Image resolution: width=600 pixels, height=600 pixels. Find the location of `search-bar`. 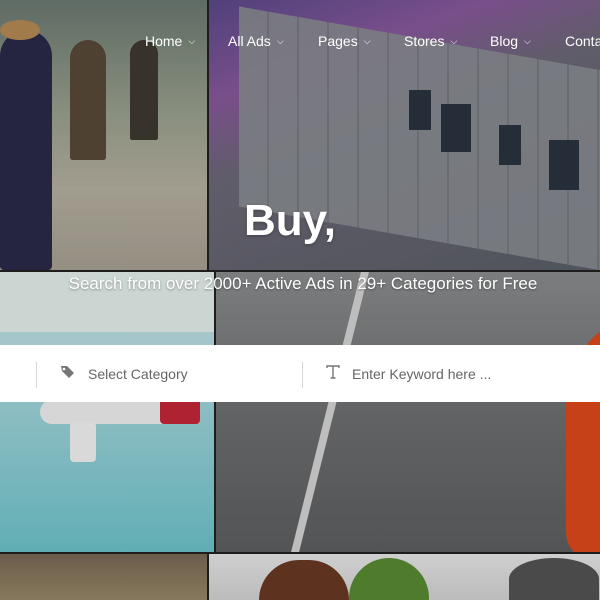

search-bar is located at coordinates (300, 373).